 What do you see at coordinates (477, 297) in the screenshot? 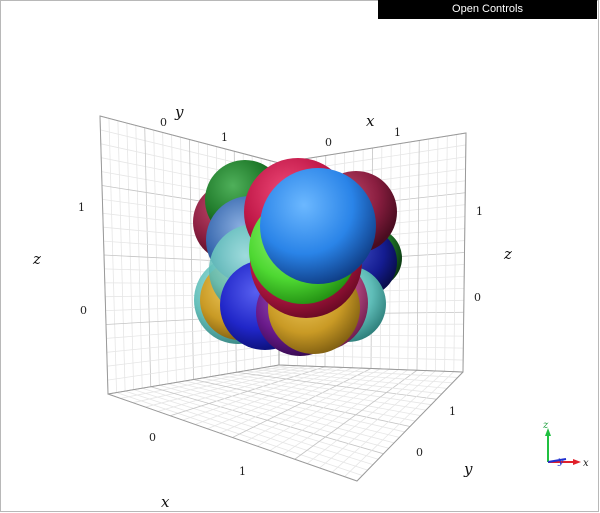
I see `tick-right-z-0: 0` at bounding box center [477, 297].